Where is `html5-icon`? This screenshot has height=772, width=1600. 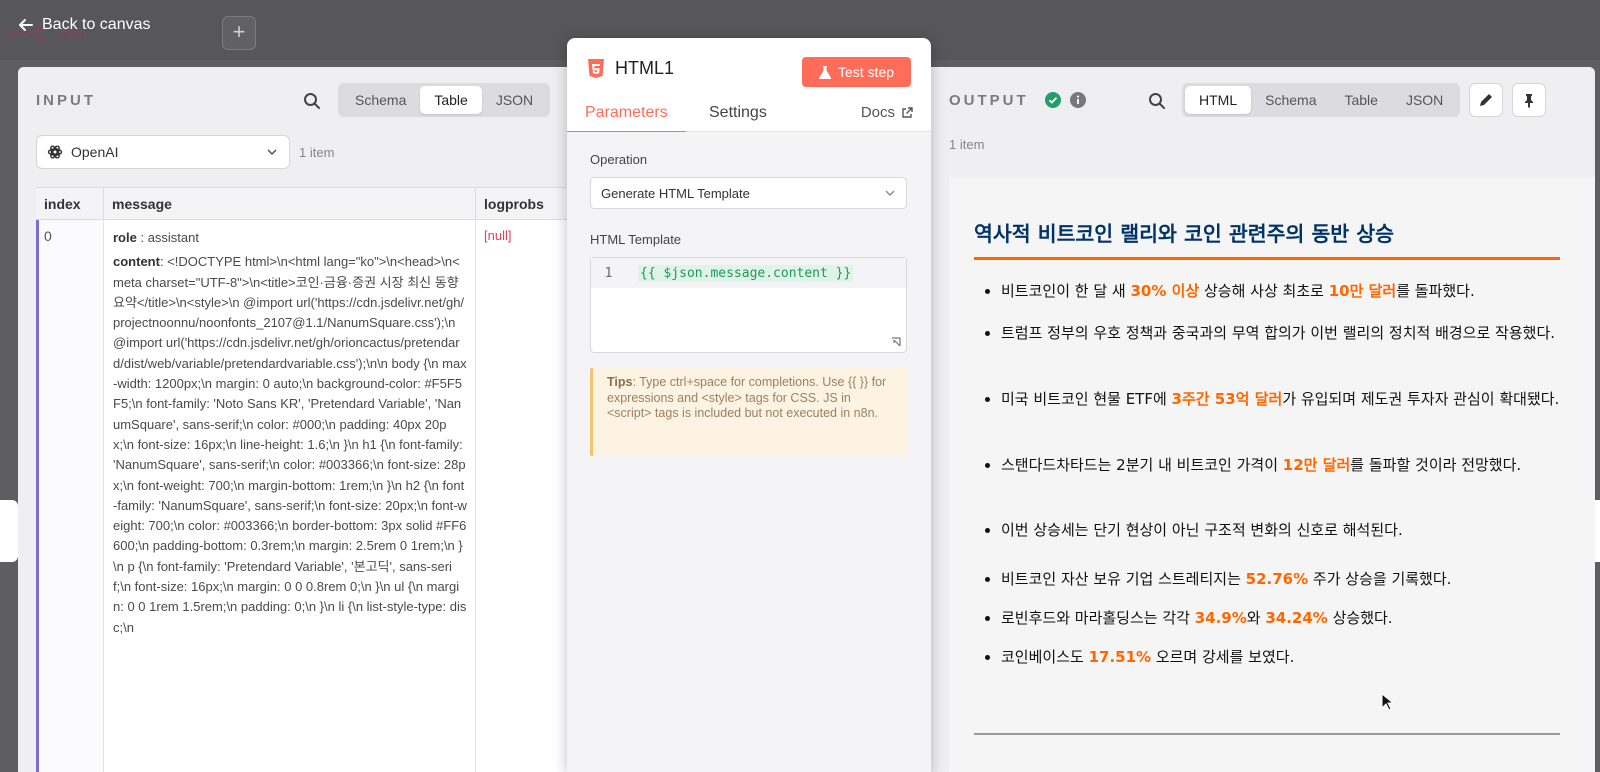 html5-icon is located at coordinates (596, 68).